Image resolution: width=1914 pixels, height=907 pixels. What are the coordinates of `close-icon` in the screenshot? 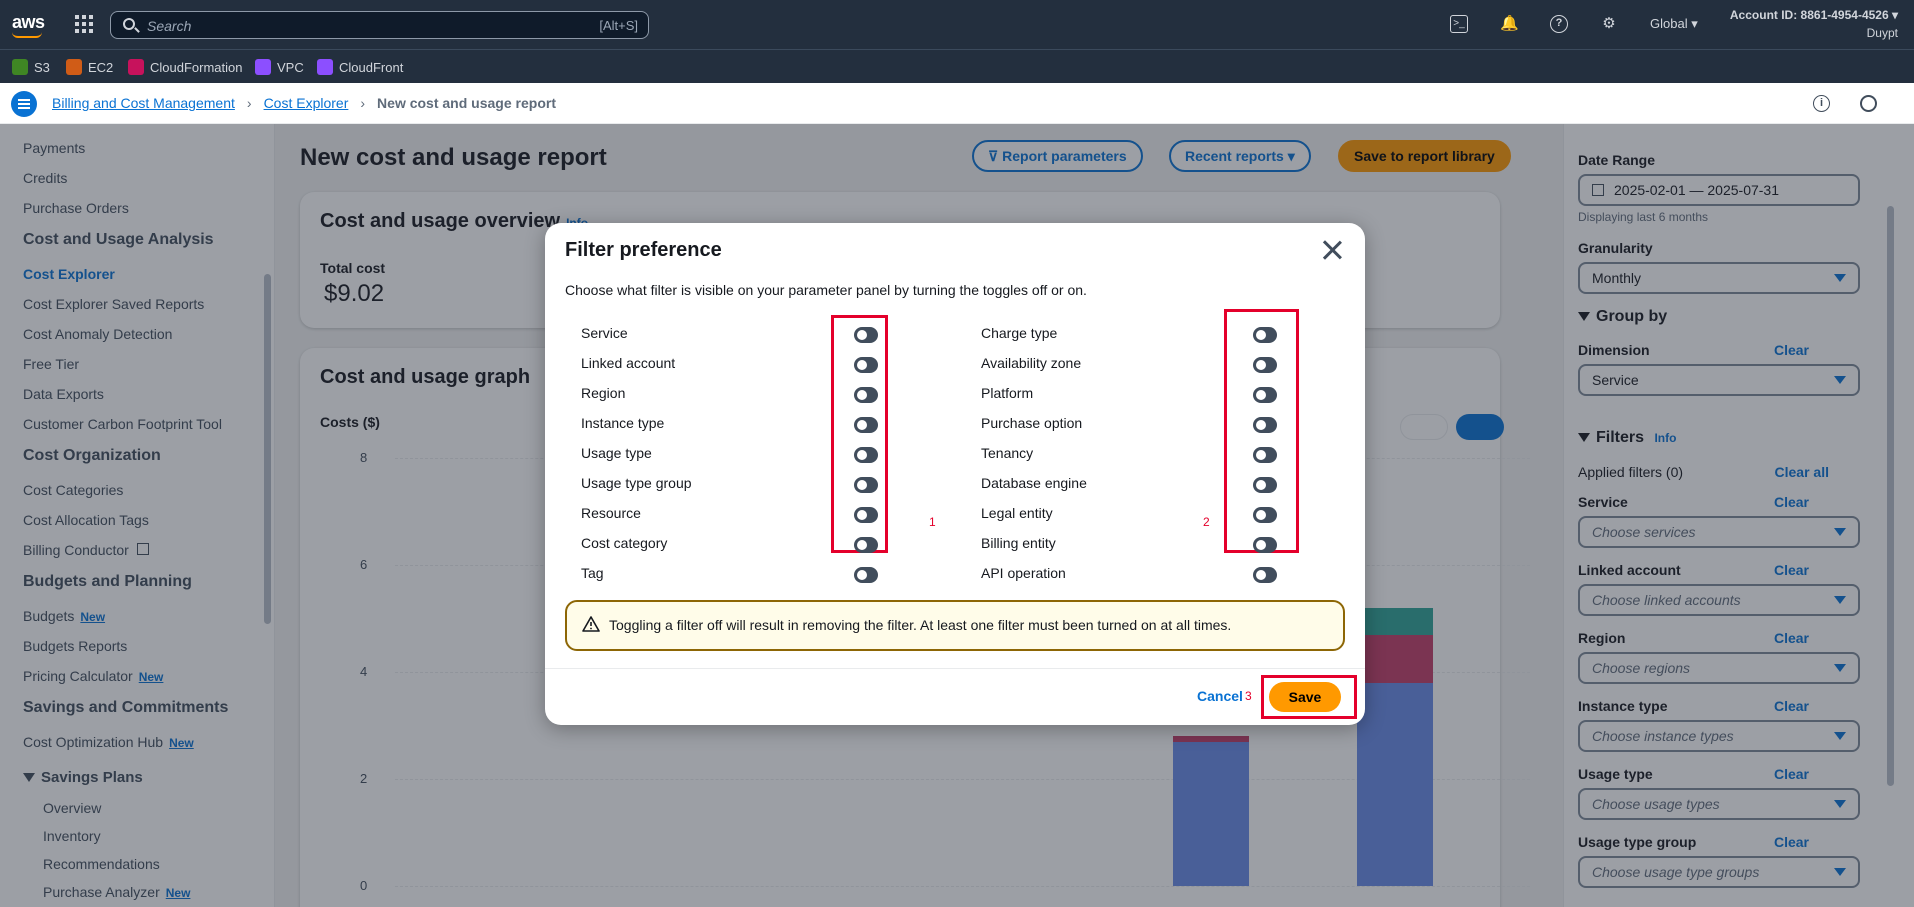 It's located at (1332, 250).